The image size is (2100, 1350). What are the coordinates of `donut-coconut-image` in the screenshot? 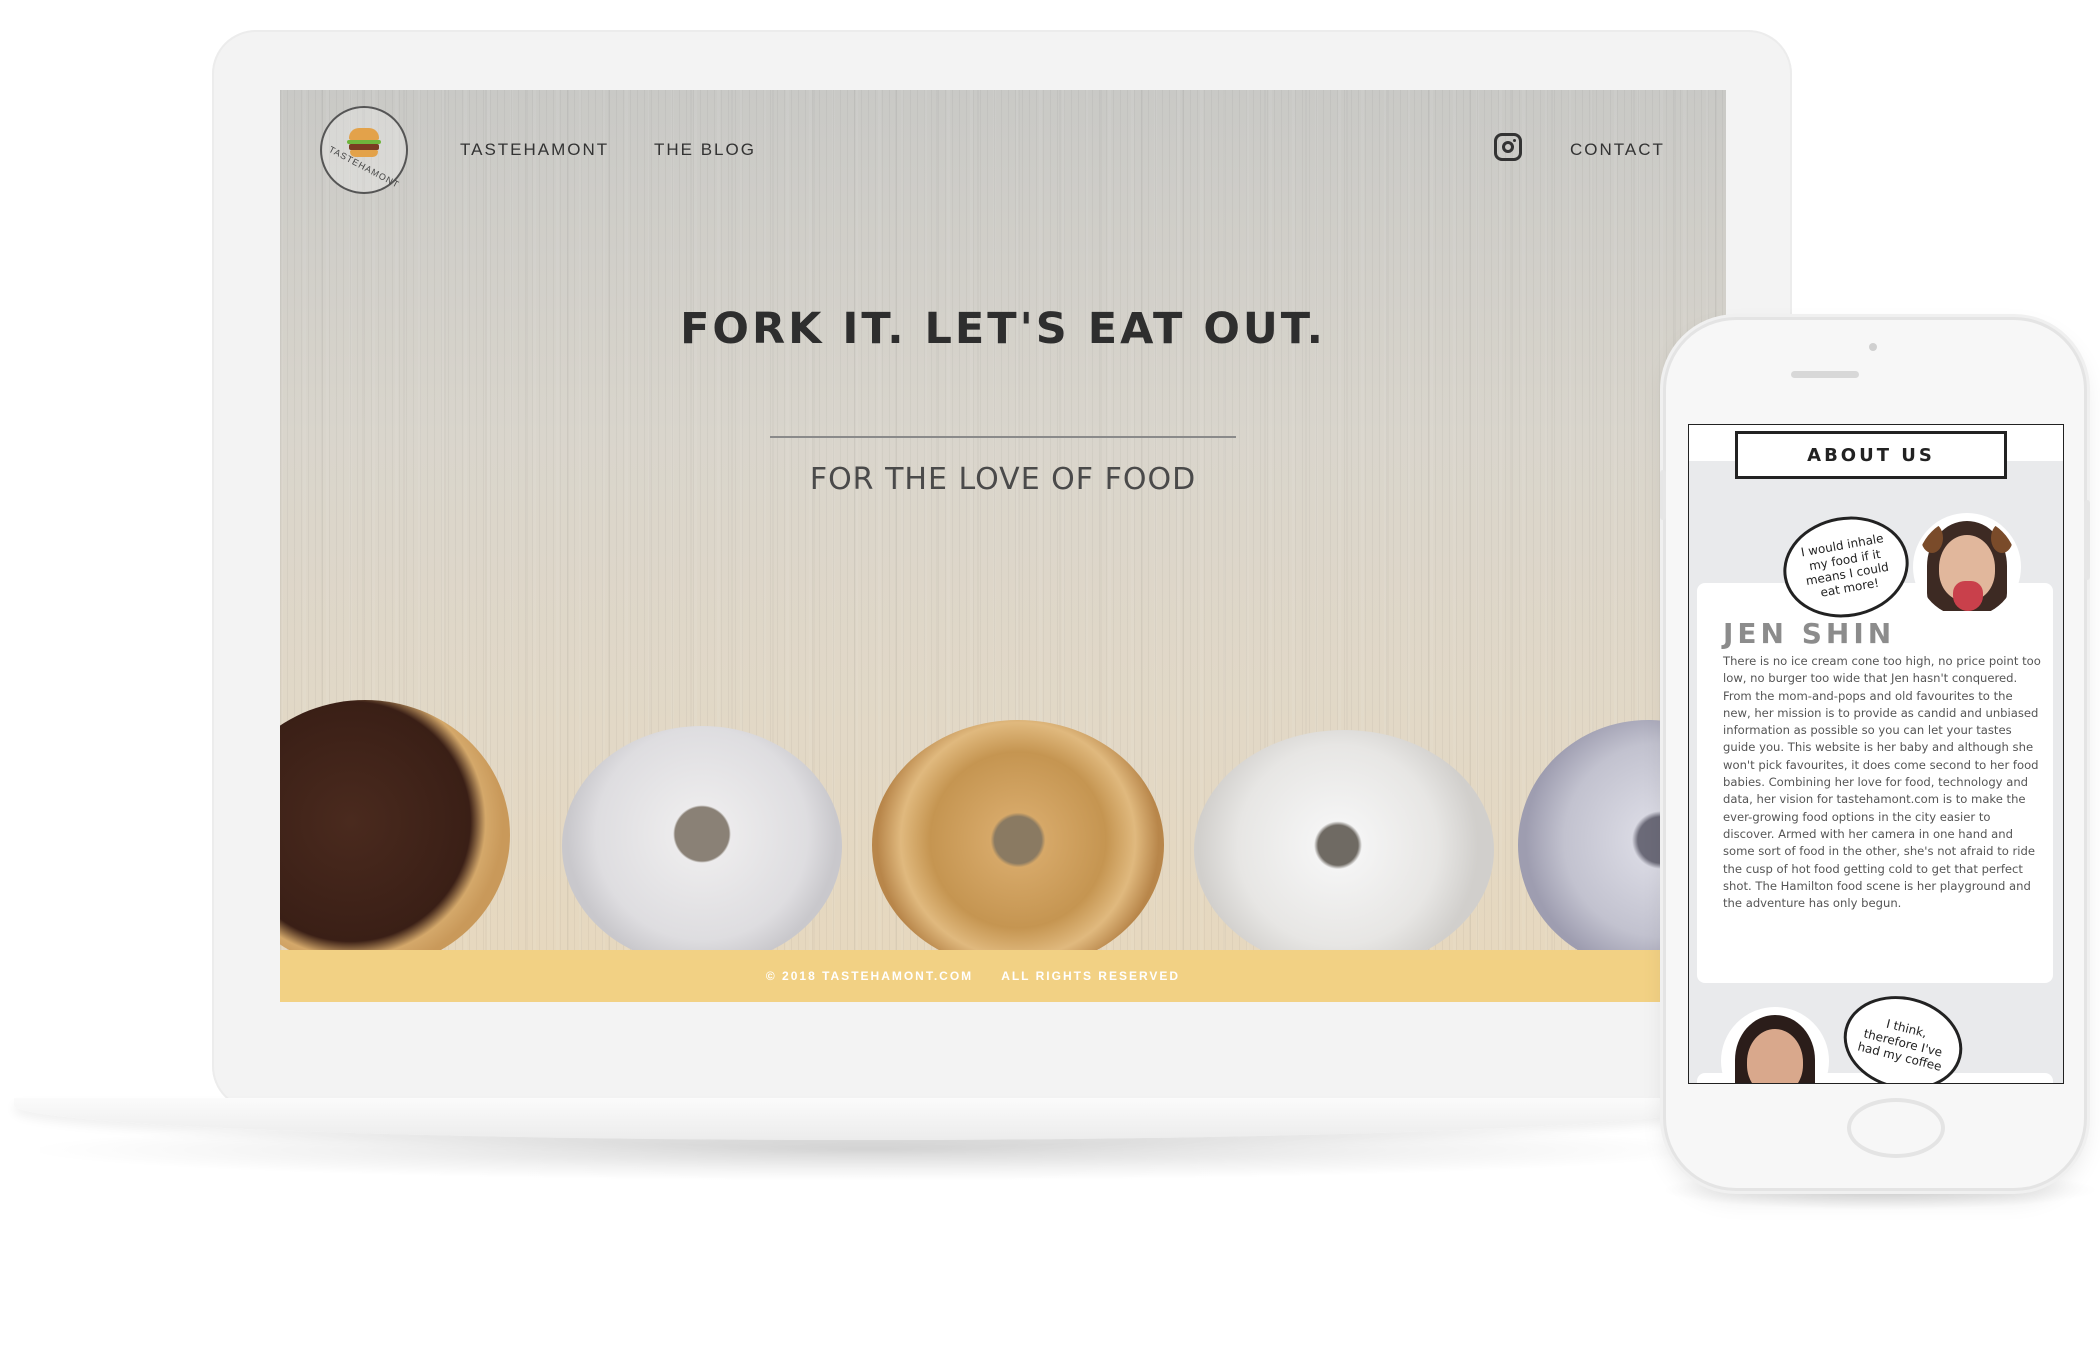 It's located at (1344, 850).